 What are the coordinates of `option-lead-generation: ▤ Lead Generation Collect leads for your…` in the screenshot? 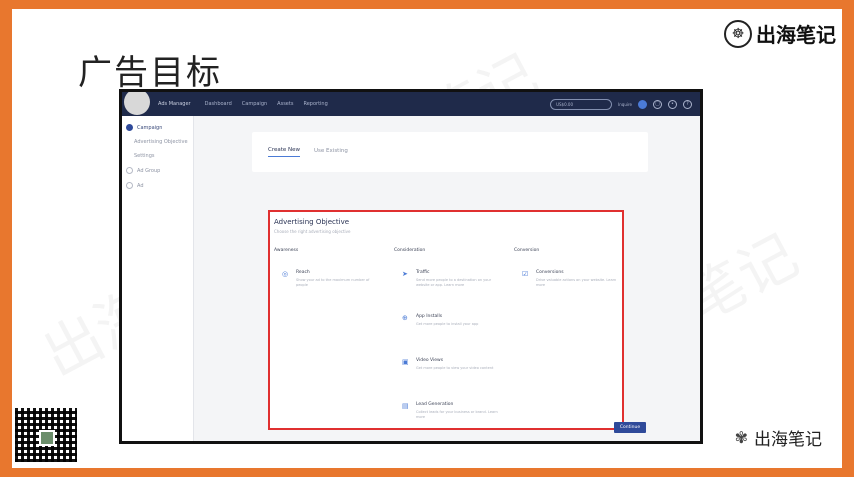 It's located at (452, 416).